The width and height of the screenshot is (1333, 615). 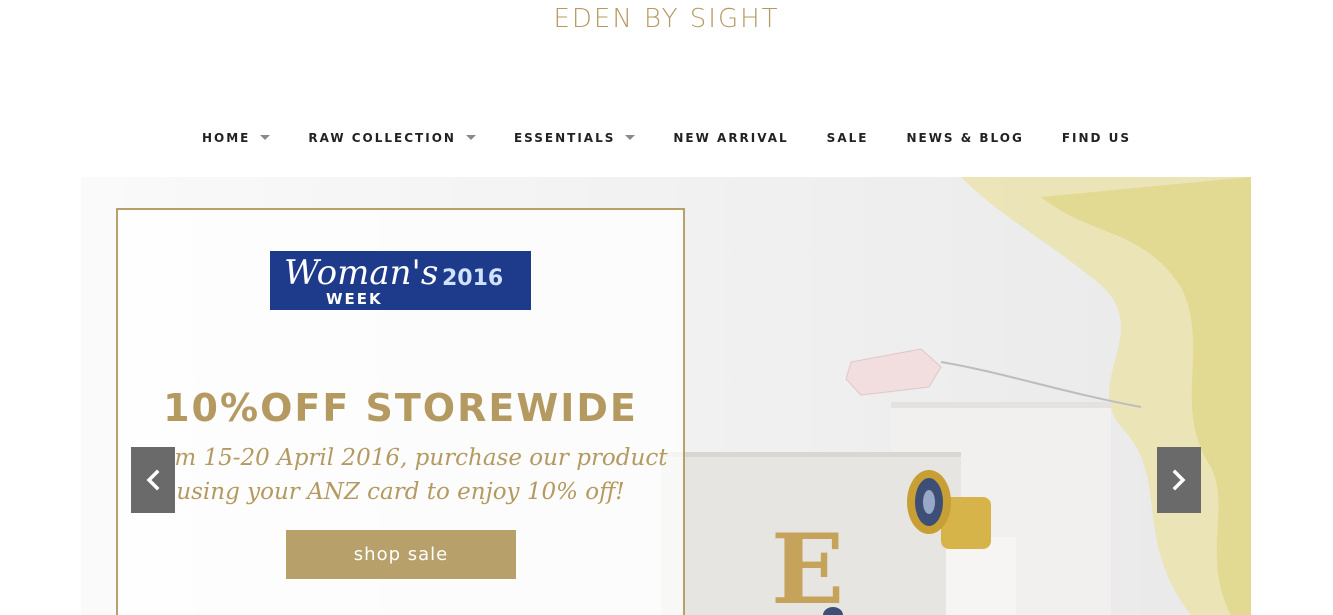 What do you see at coordinates (354, 299) in the screenshot?
I see `badge-week-text: WEEK` at bounding box center [354, 299].